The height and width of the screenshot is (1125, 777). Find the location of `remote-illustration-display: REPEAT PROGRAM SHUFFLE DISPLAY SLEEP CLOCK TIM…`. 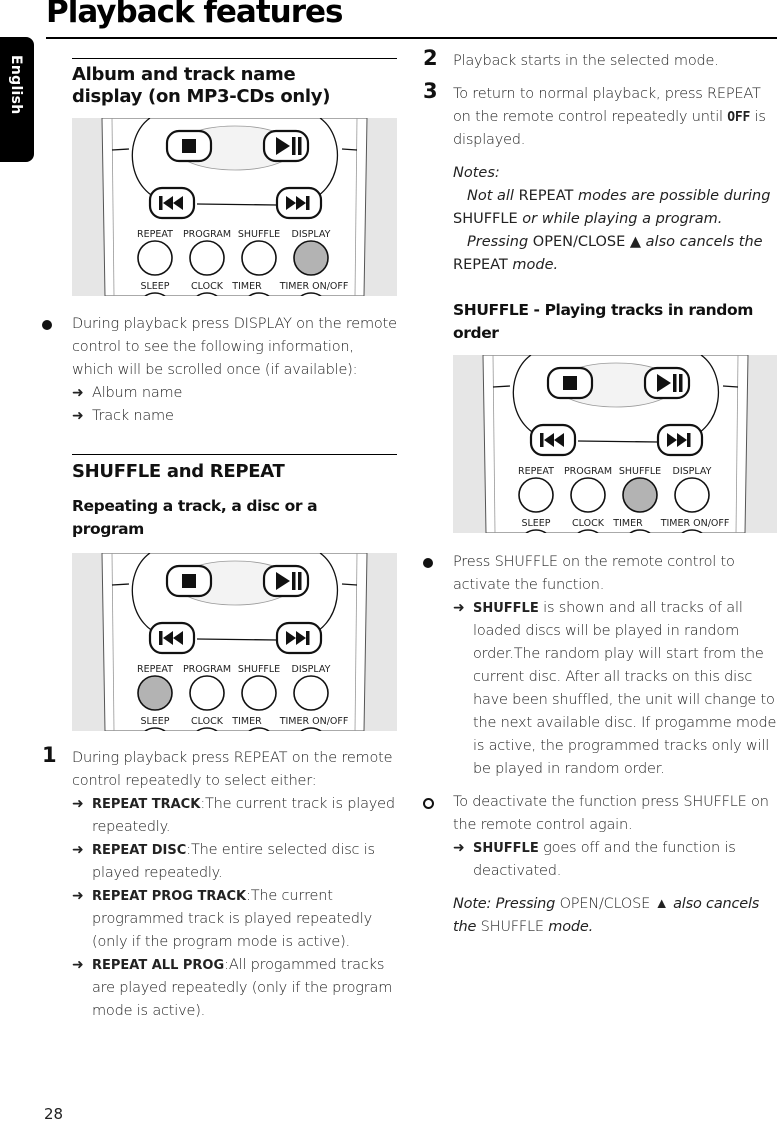

remote-illustration-display: REPEAT PROGRAM SHUFFLE DISPLAY SLEEP CLOCK TIM… is located at coordinates (234, 207).